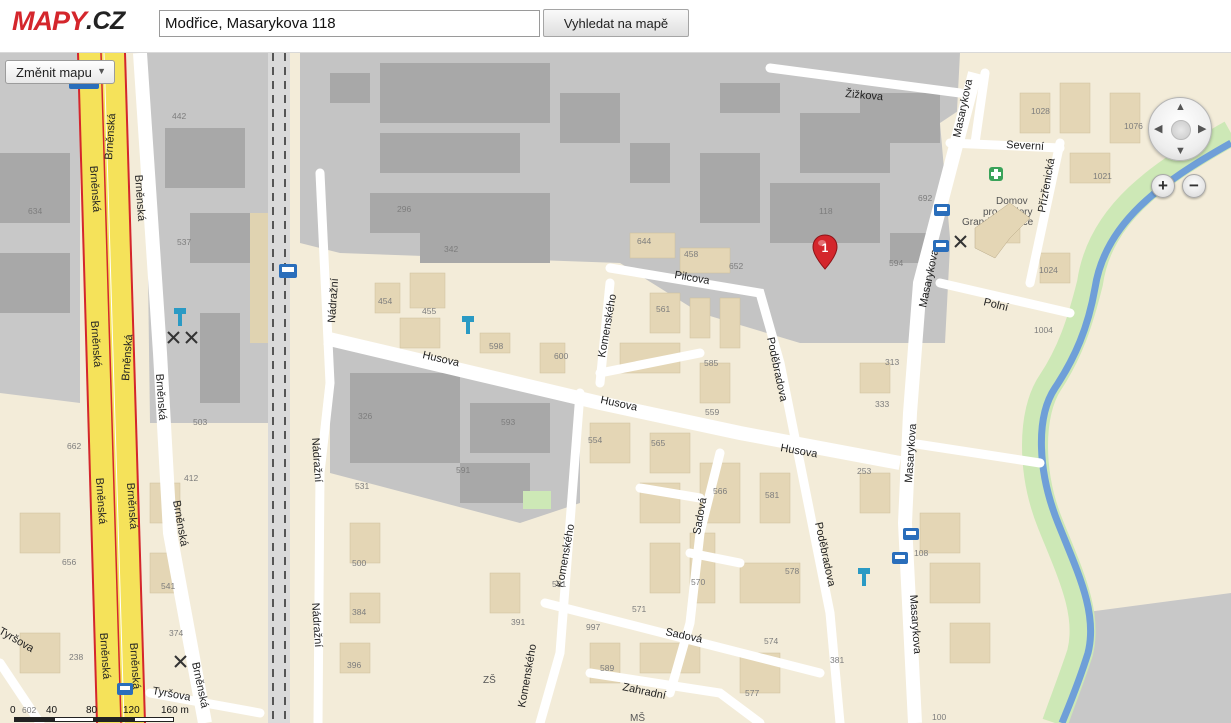 The height and width of the screenshot is (723, 1231). What do you see at coordinates (49, 21) in the screenshot?
I see `logo-main-text: MAPY` at bounding box center [49, 21].